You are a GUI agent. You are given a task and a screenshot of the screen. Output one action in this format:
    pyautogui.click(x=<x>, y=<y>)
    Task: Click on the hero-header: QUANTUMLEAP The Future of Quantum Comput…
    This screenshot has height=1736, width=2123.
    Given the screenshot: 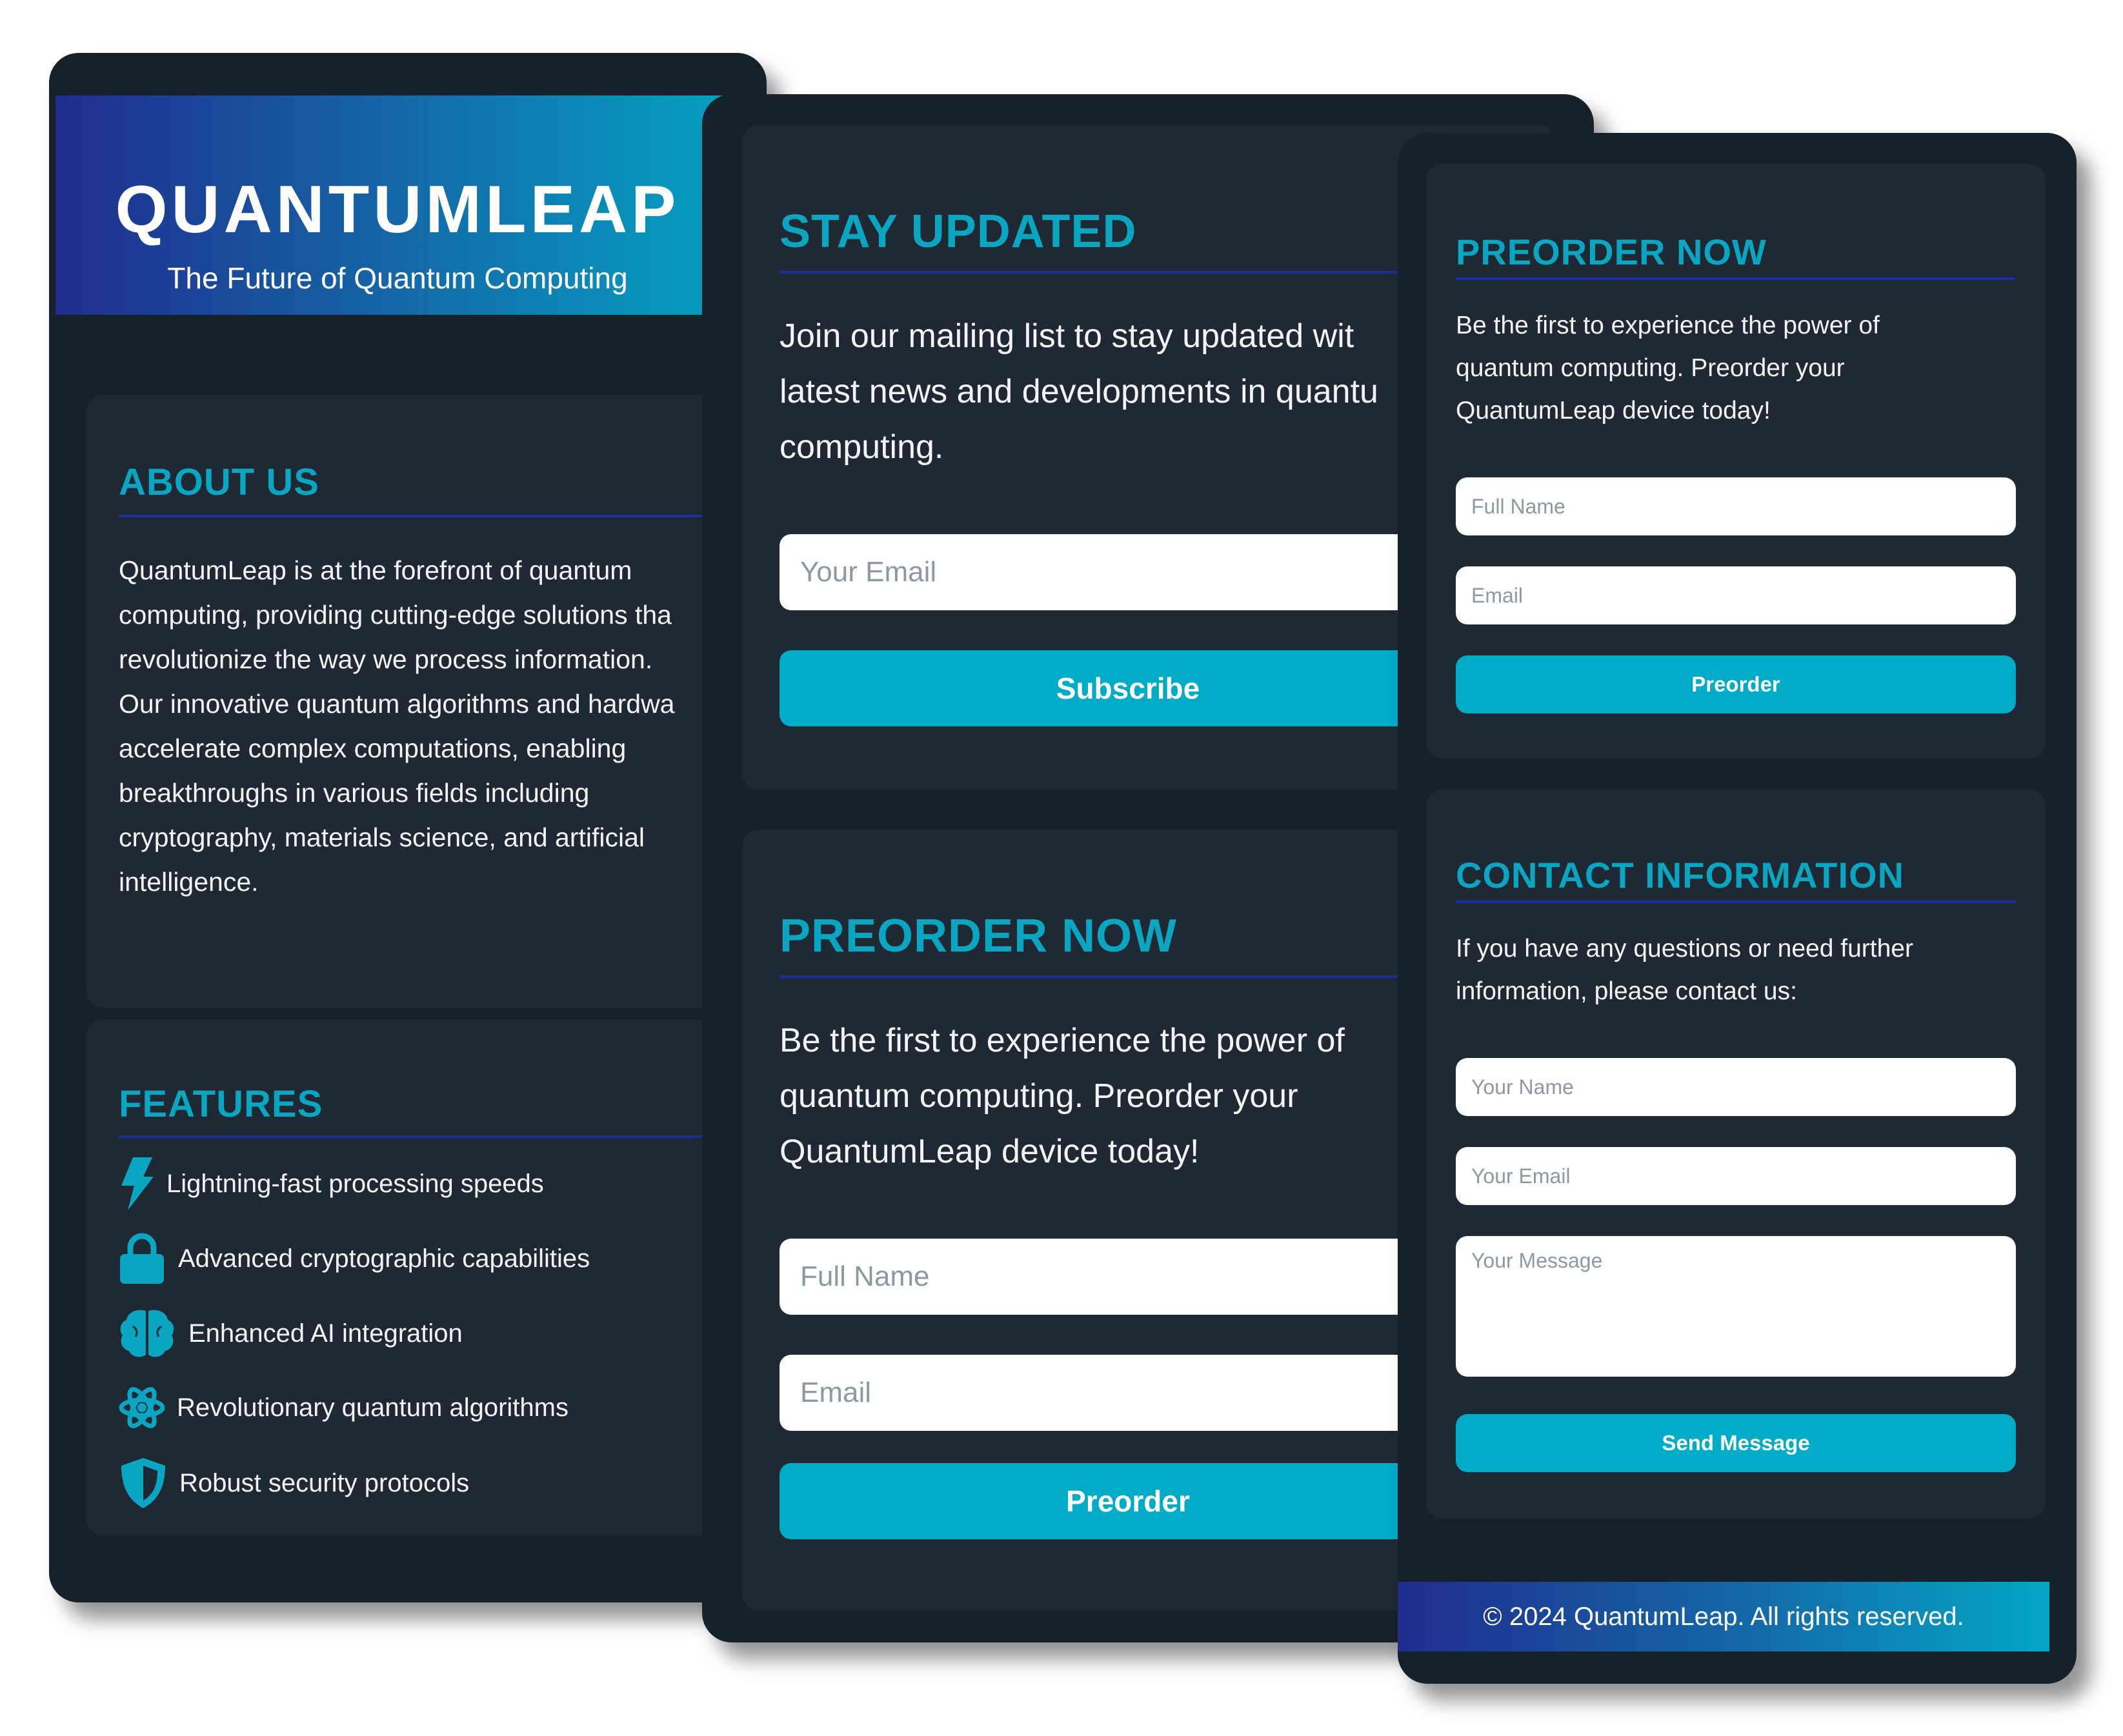 What is the action you would take?
    pyautogui.click(x=411, y=205)
    